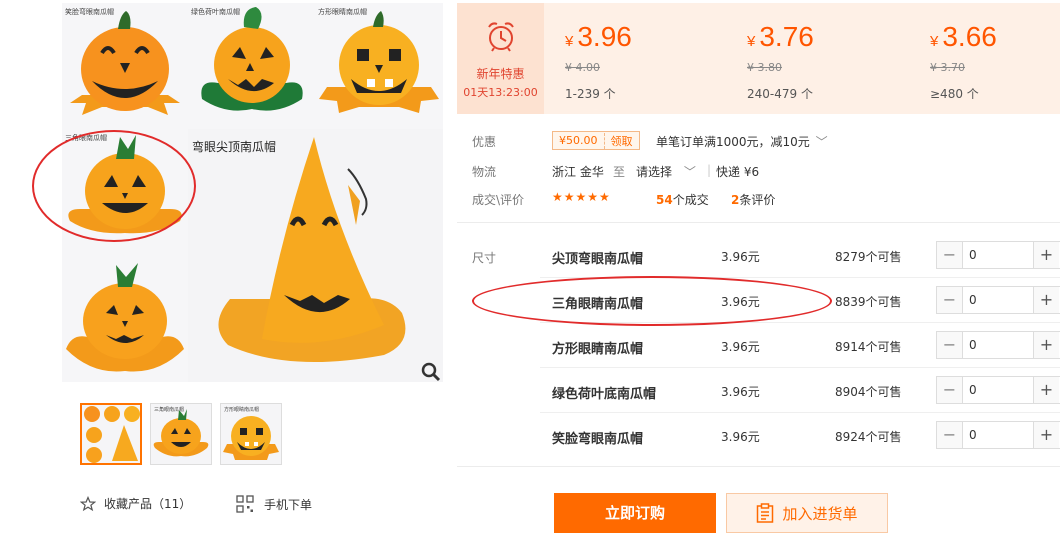 This screenshot has height=548, width=1060. What do you see at coordinates (312, 250) in the screenshot?
I see `pumpkin-pointed-hat-image` at bounding box center [312, 250].